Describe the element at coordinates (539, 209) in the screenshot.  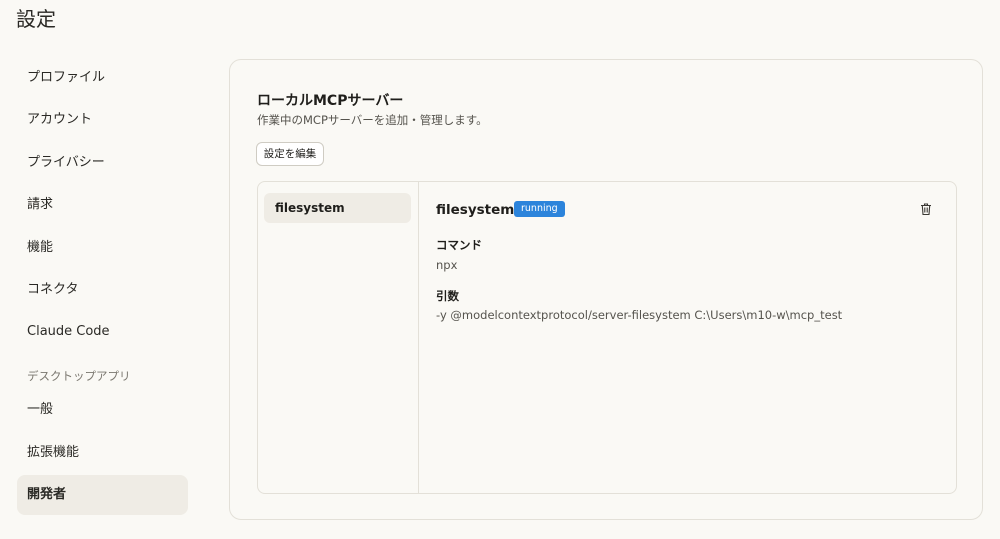
I see `status-badge: running` at that location.